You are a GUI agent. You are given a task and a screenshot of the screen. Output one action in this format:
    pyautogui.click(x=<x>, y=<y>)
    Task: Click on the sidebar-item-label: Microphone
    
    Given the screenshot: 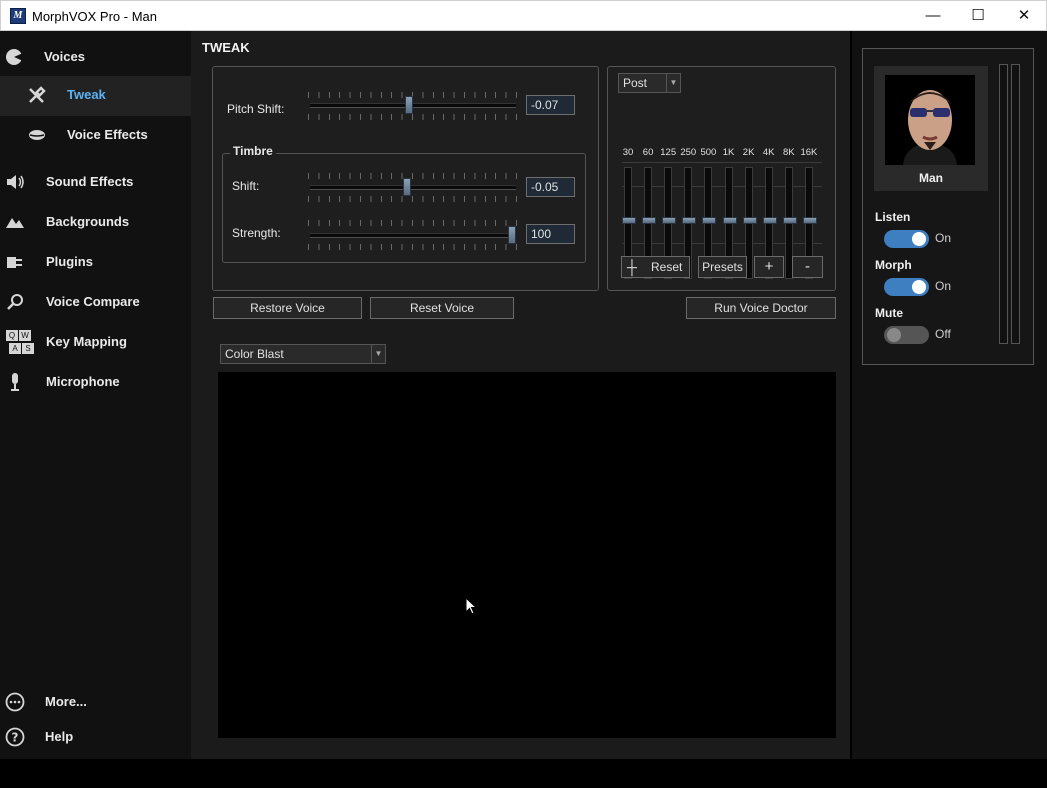 What is the action you would take?
    pyautogui.click(x=83, y=381)
    